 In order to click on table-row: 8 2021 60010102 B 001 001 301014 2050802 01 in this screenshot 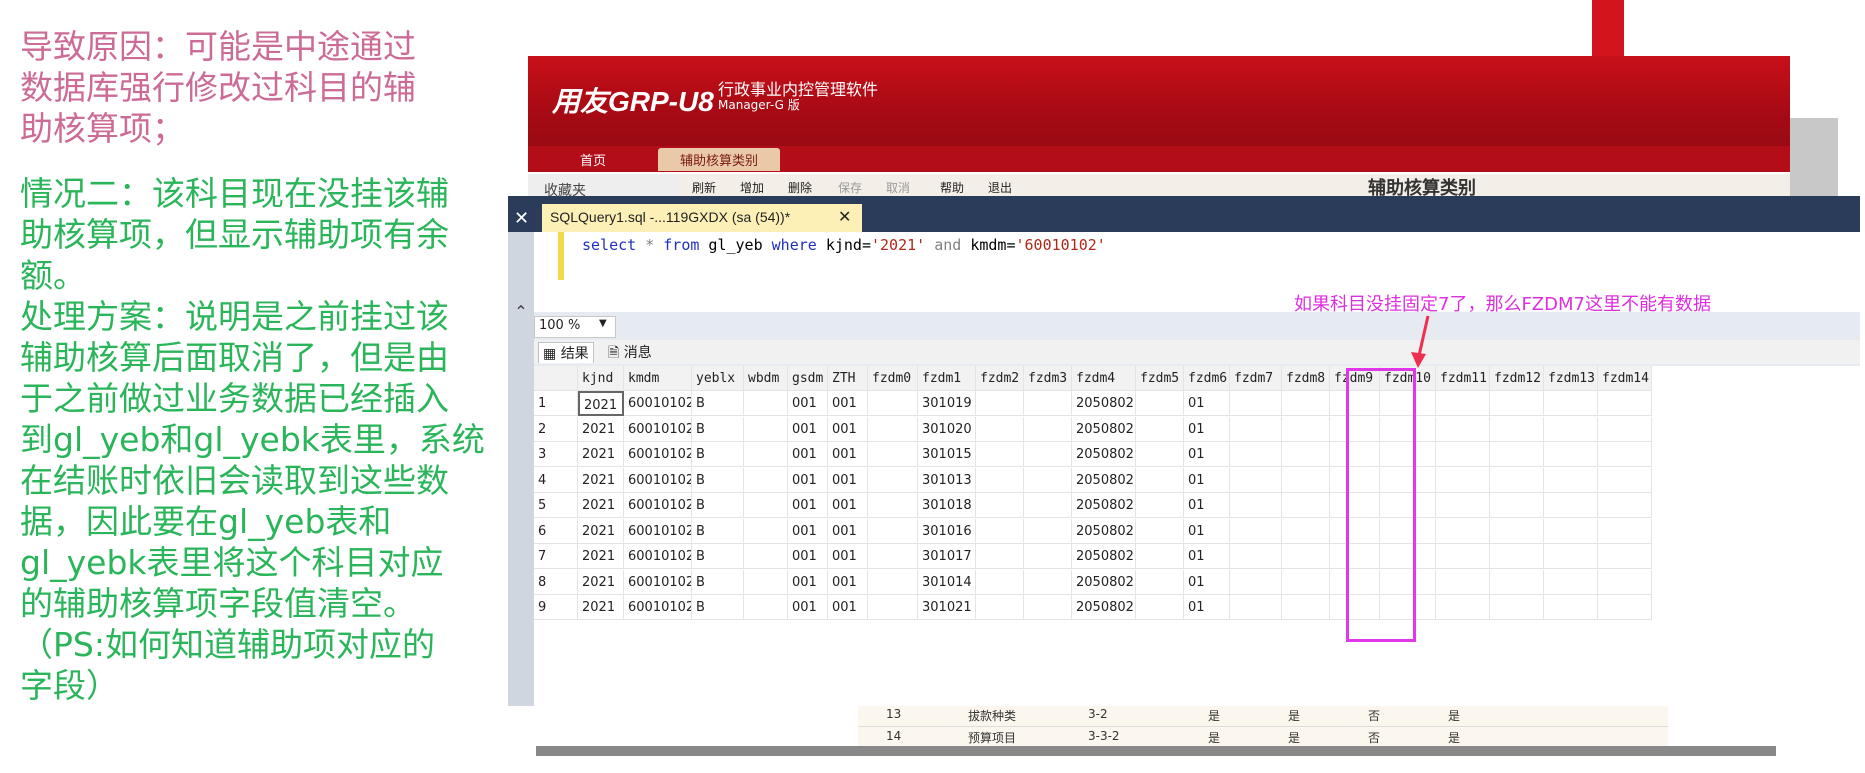, I will do `click(1197, 582)`.